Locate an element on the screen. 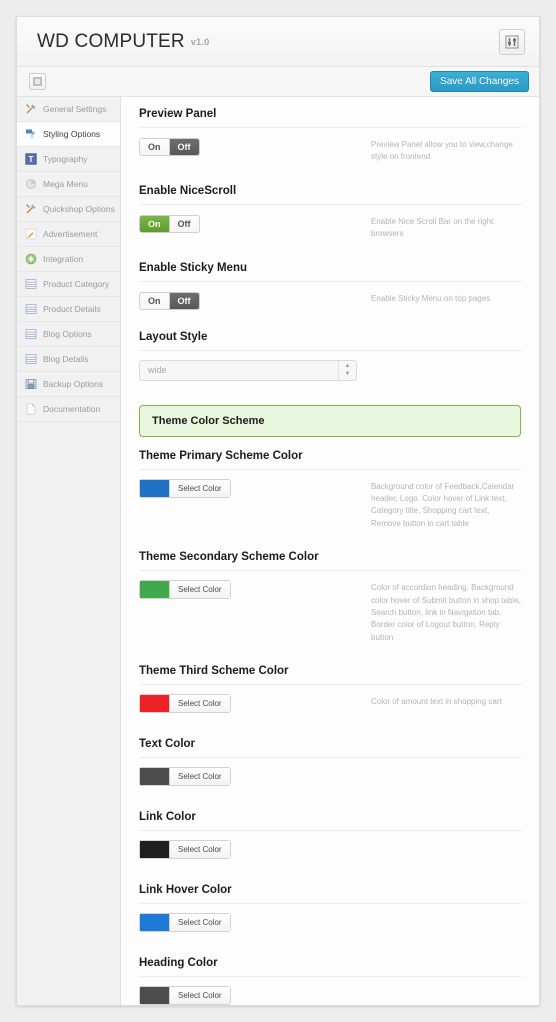 The width and height of the screenshot is (556, 1022). sidebar-item-label: Documentation is located at coordinates (72, 409).